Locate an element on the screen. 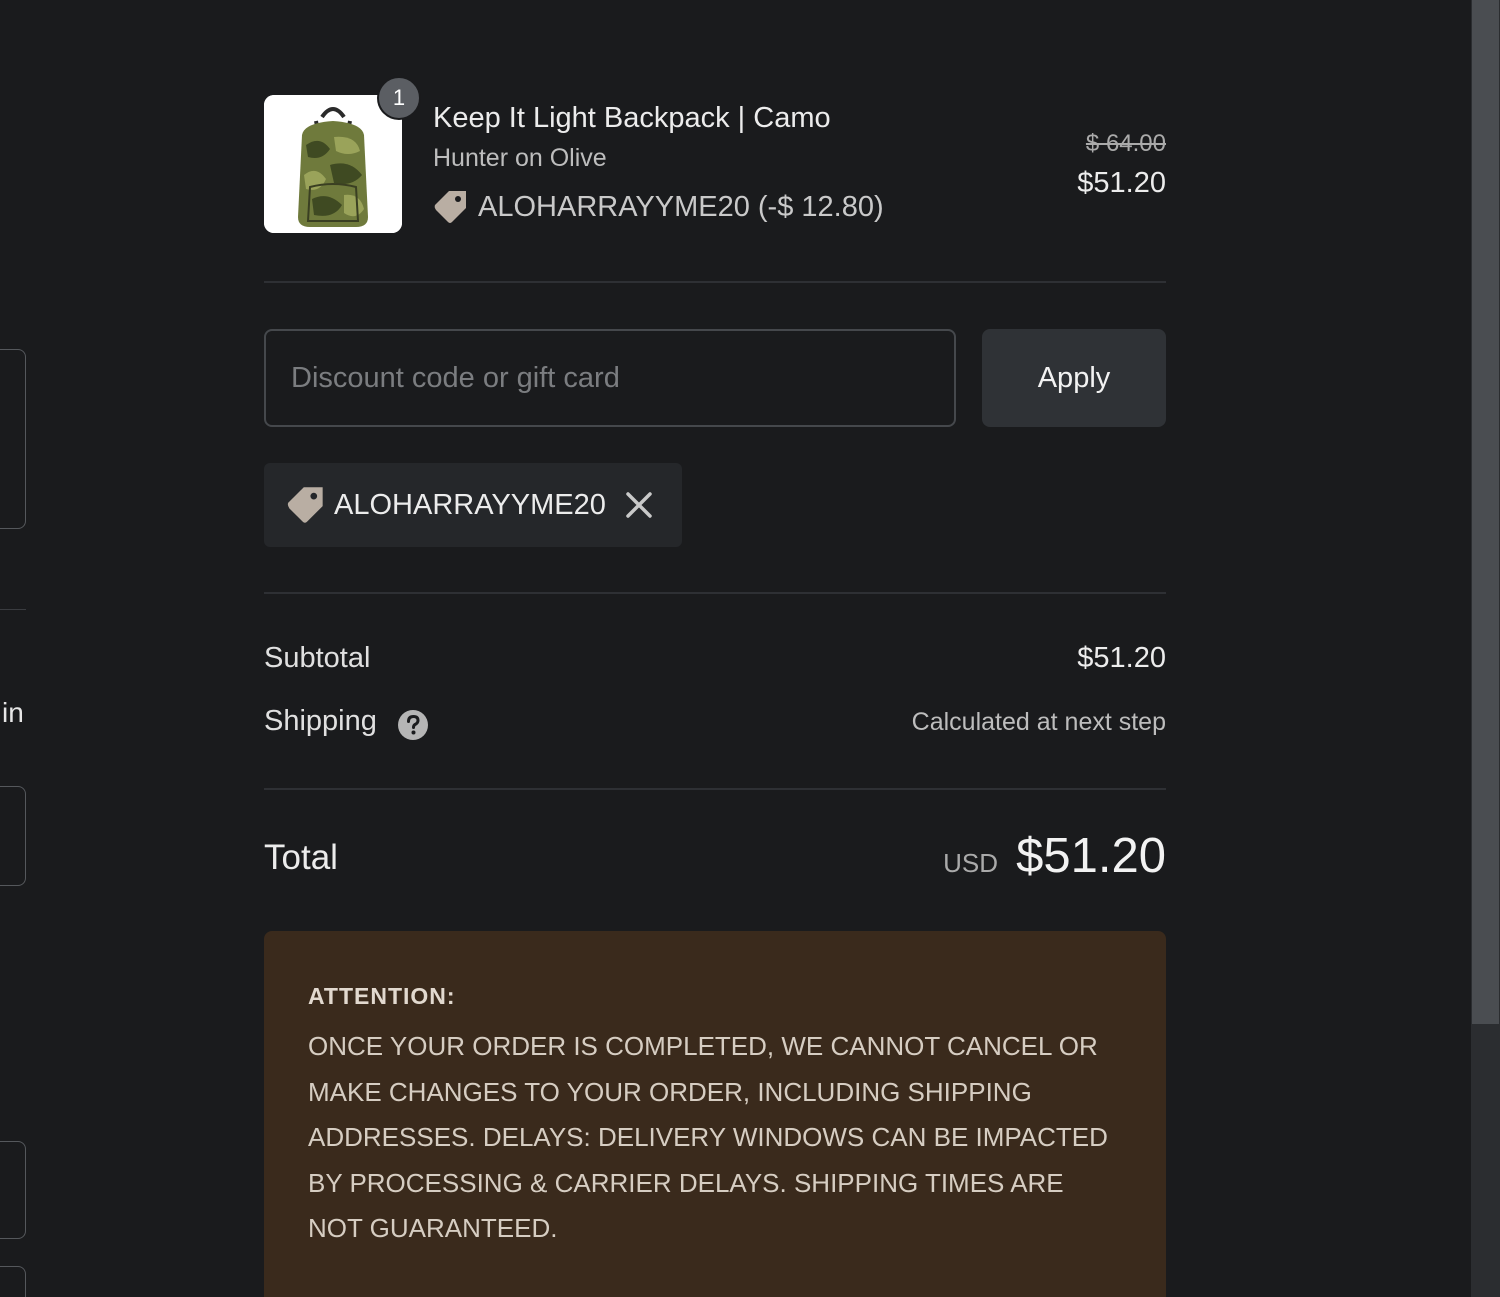 The width and height of the screenshot is (1500, 1297). discount-code-input is located at coordinates (610, 378).